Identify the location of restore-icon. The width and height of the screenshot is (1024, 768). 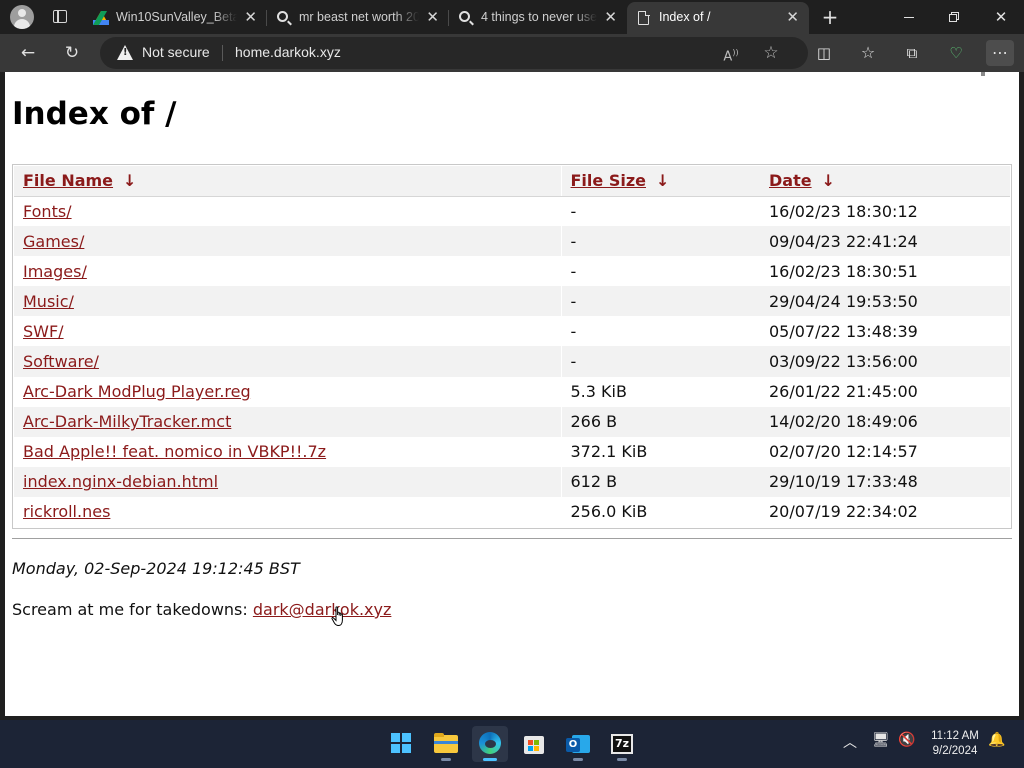
(955, 17).